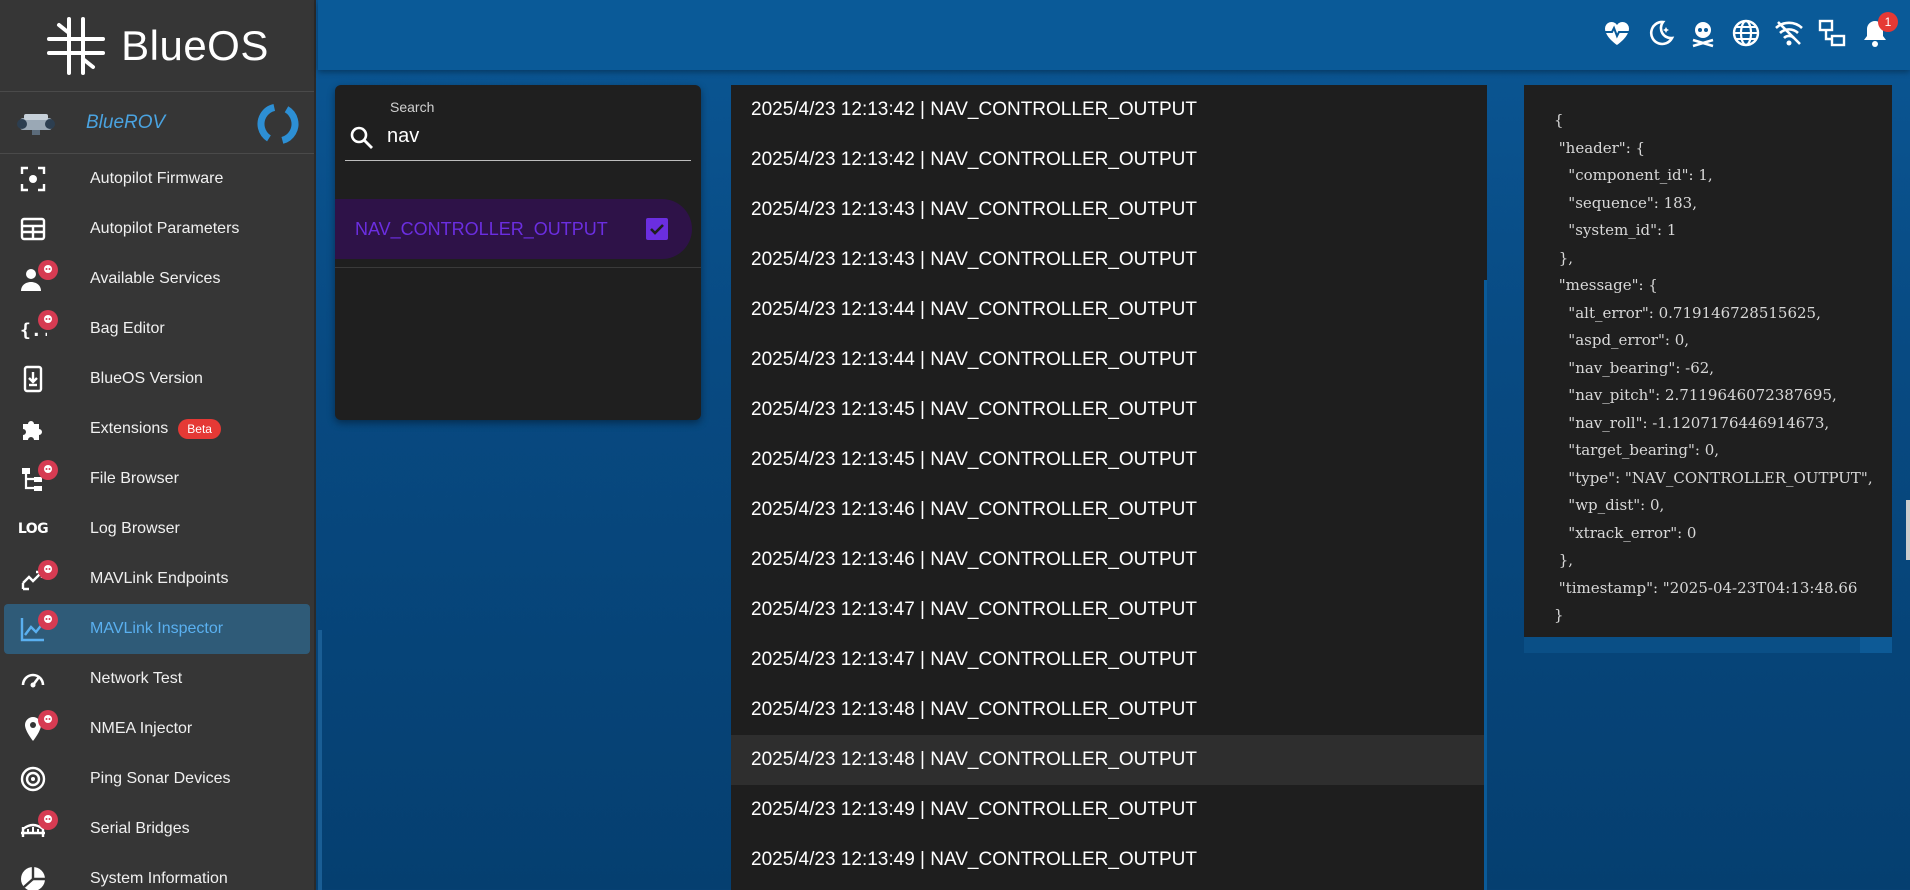 The image size is (1910, 890). What do you see at coordinates (33, 229) in the screenshot?
I see `table-icon` at bounding box center [33, 229].